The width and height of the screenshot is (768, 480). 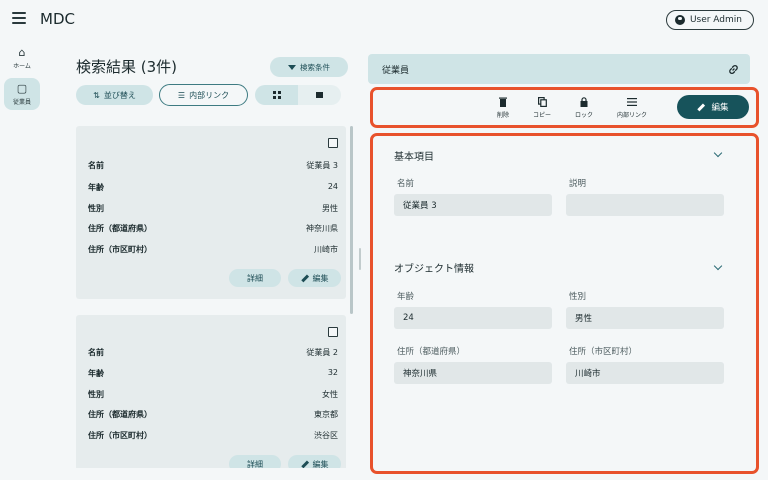 What do you see at coordinates (603, 352) in the screenshot?
I see `field-label: 住所（市区町村）` at bounding box center [603, 352].